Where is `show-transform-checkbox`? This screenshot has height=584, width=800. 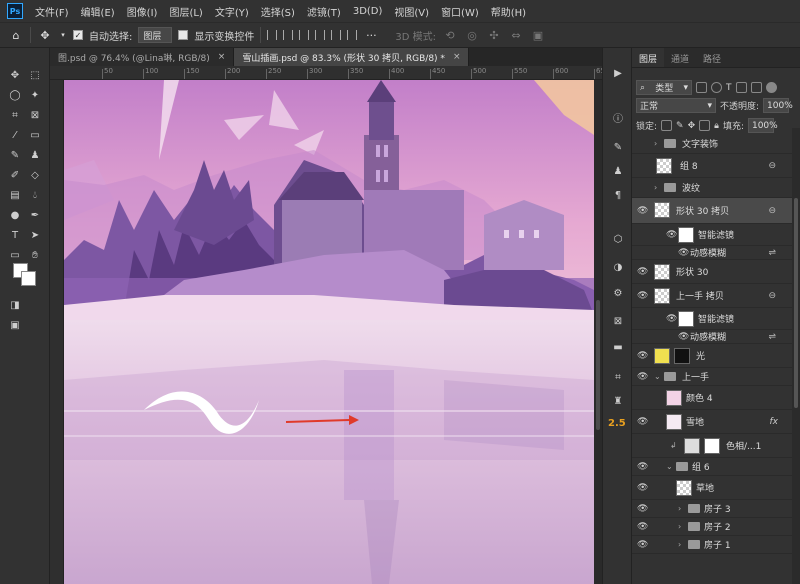
show-transform-checkbox is located at coordinates (183, 35).